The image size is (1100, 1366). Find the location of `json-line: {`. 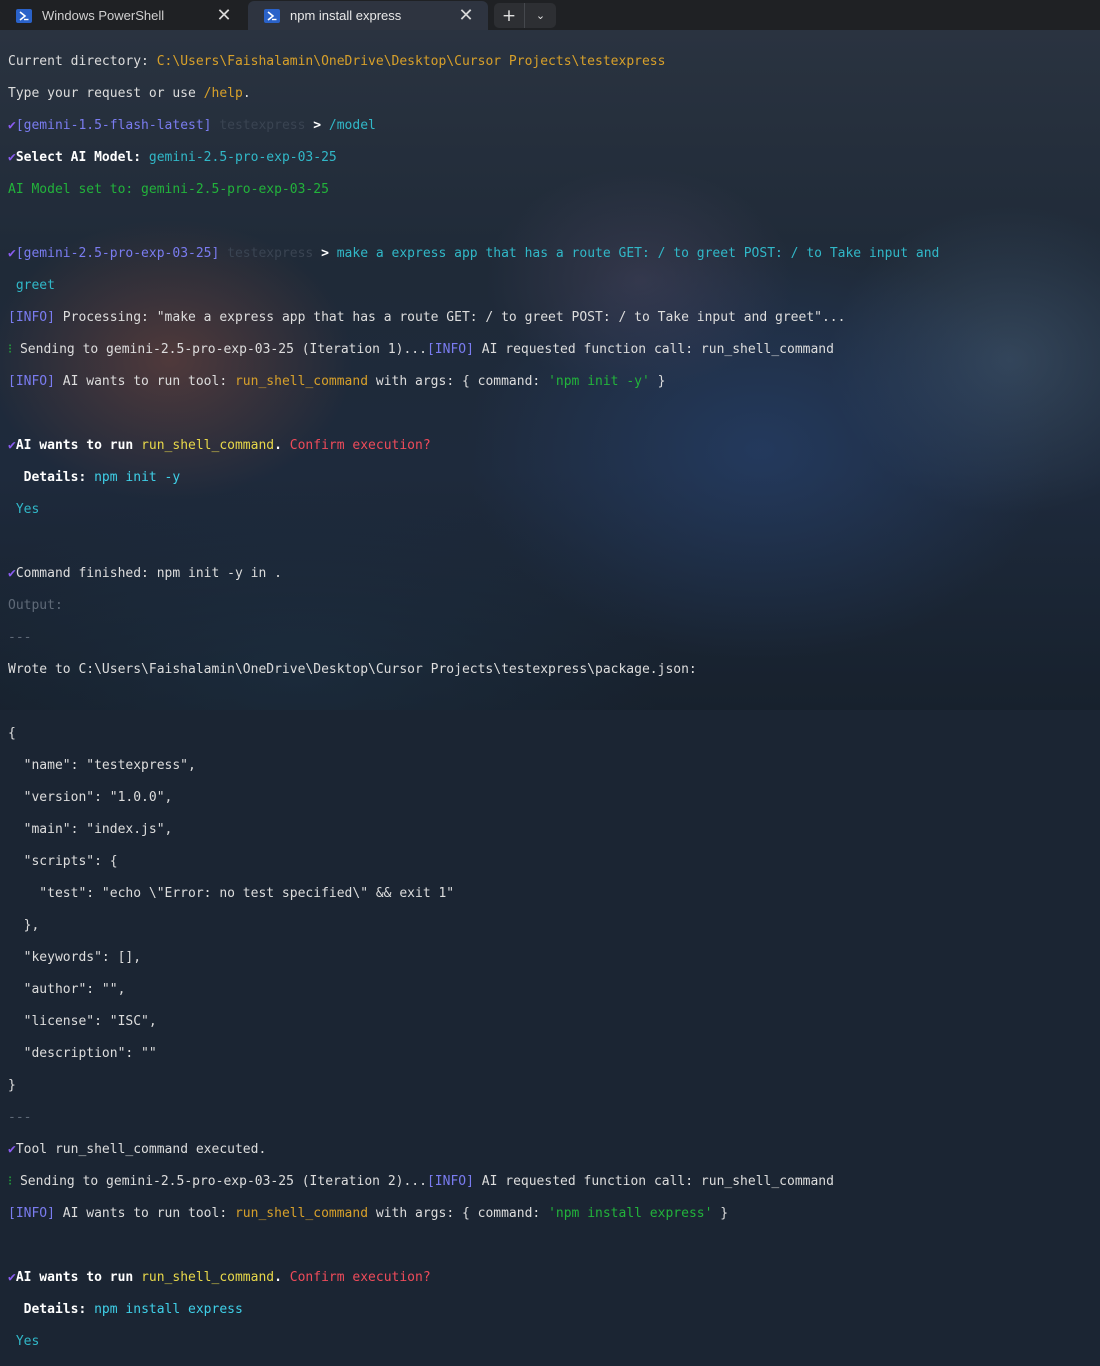

json-line: { is located at coordinates (12, 733).